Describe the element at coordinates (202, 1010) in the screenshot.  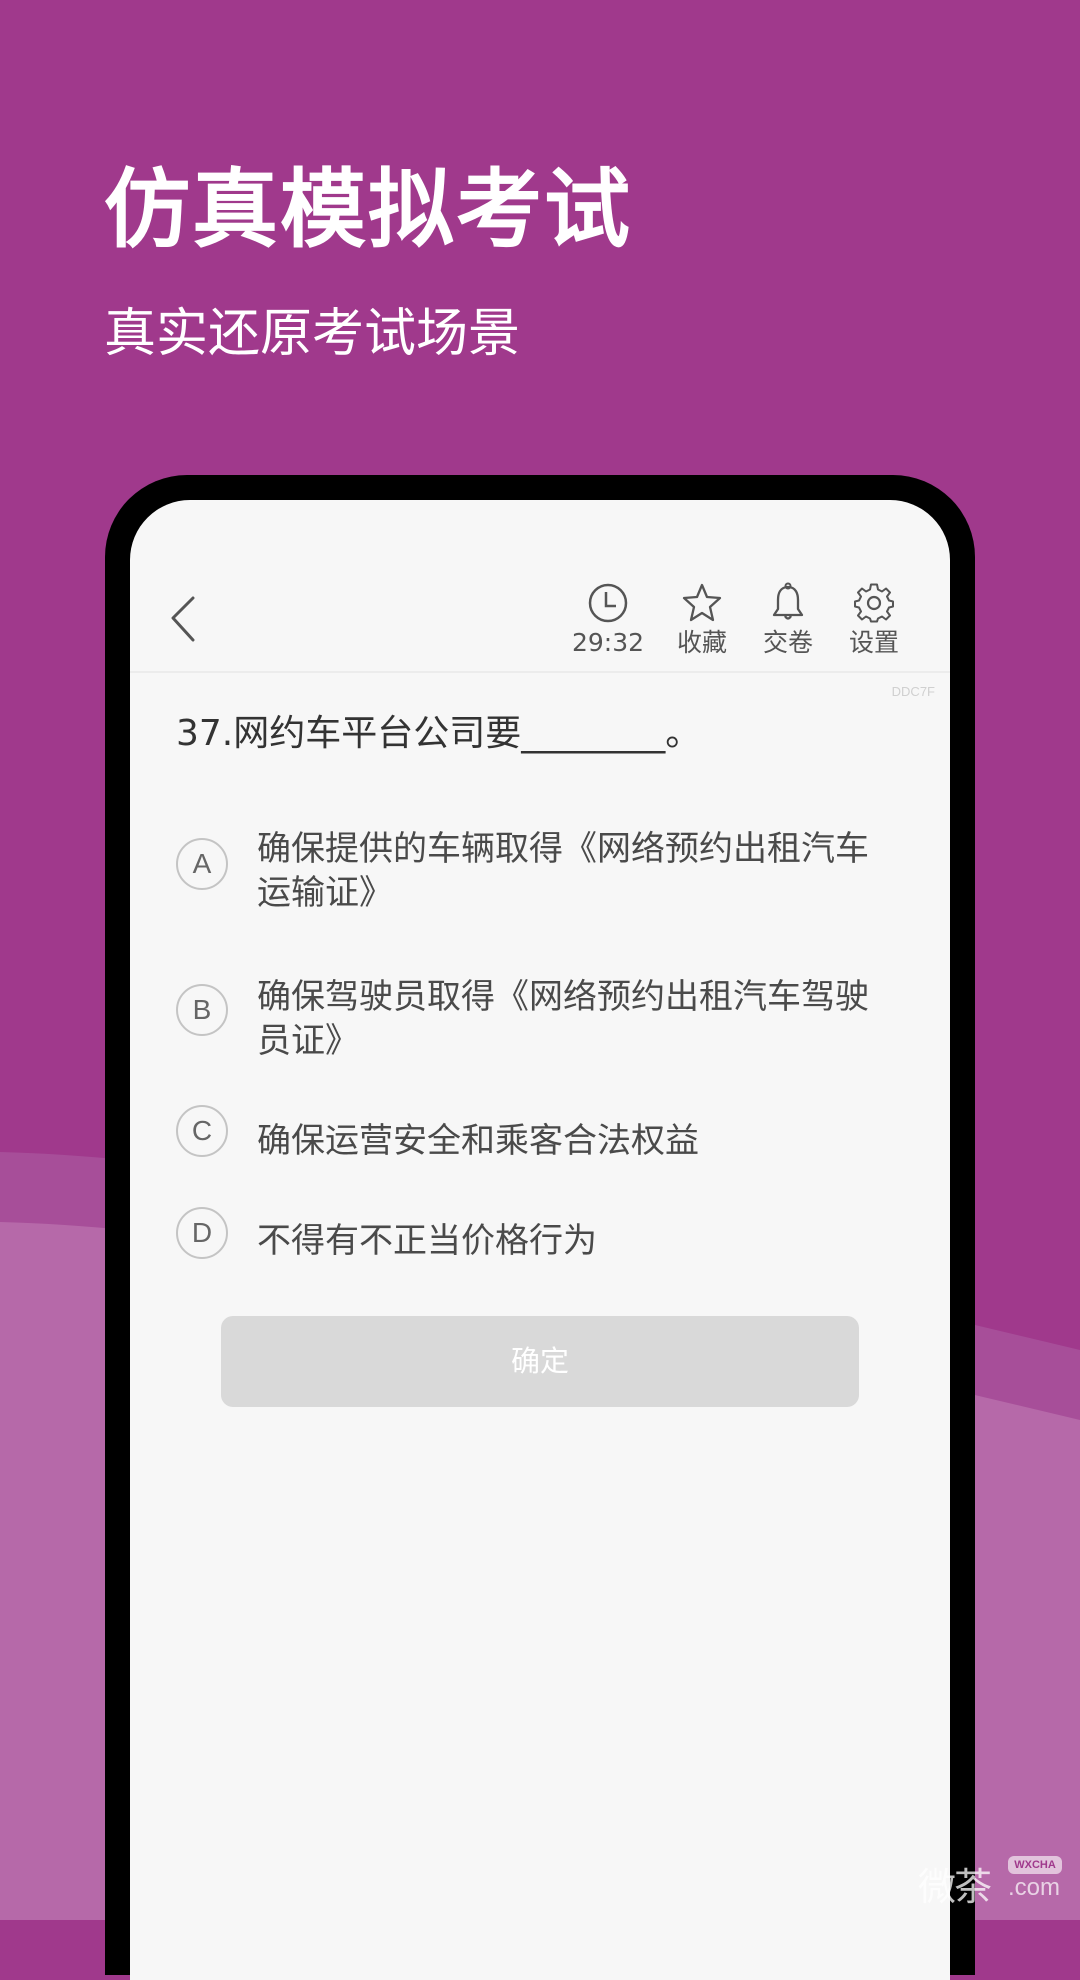
I see `option-letter-b: B` at that location.